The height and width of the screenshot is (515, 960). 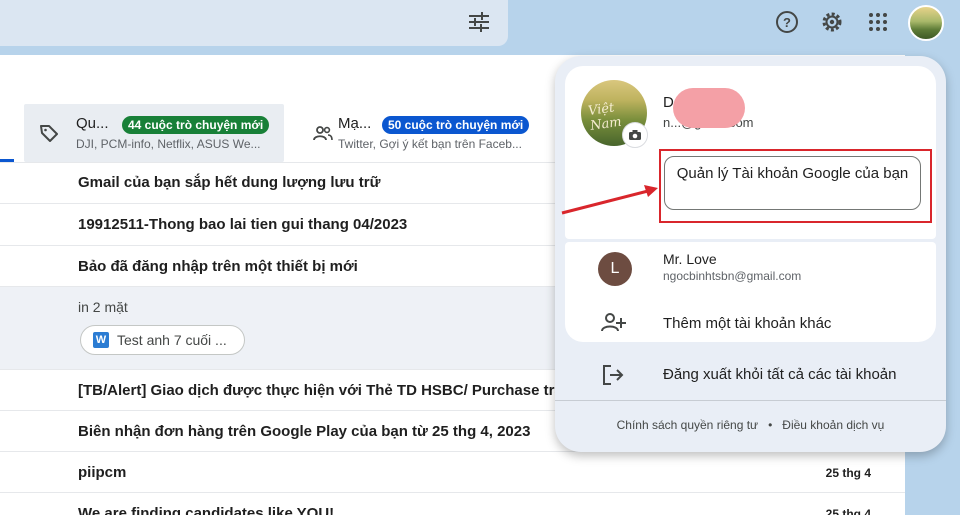 What do you see at coordinates (614, 322) in the screenshot?
I see `add-account-icon` at bounding box center [614, 322].